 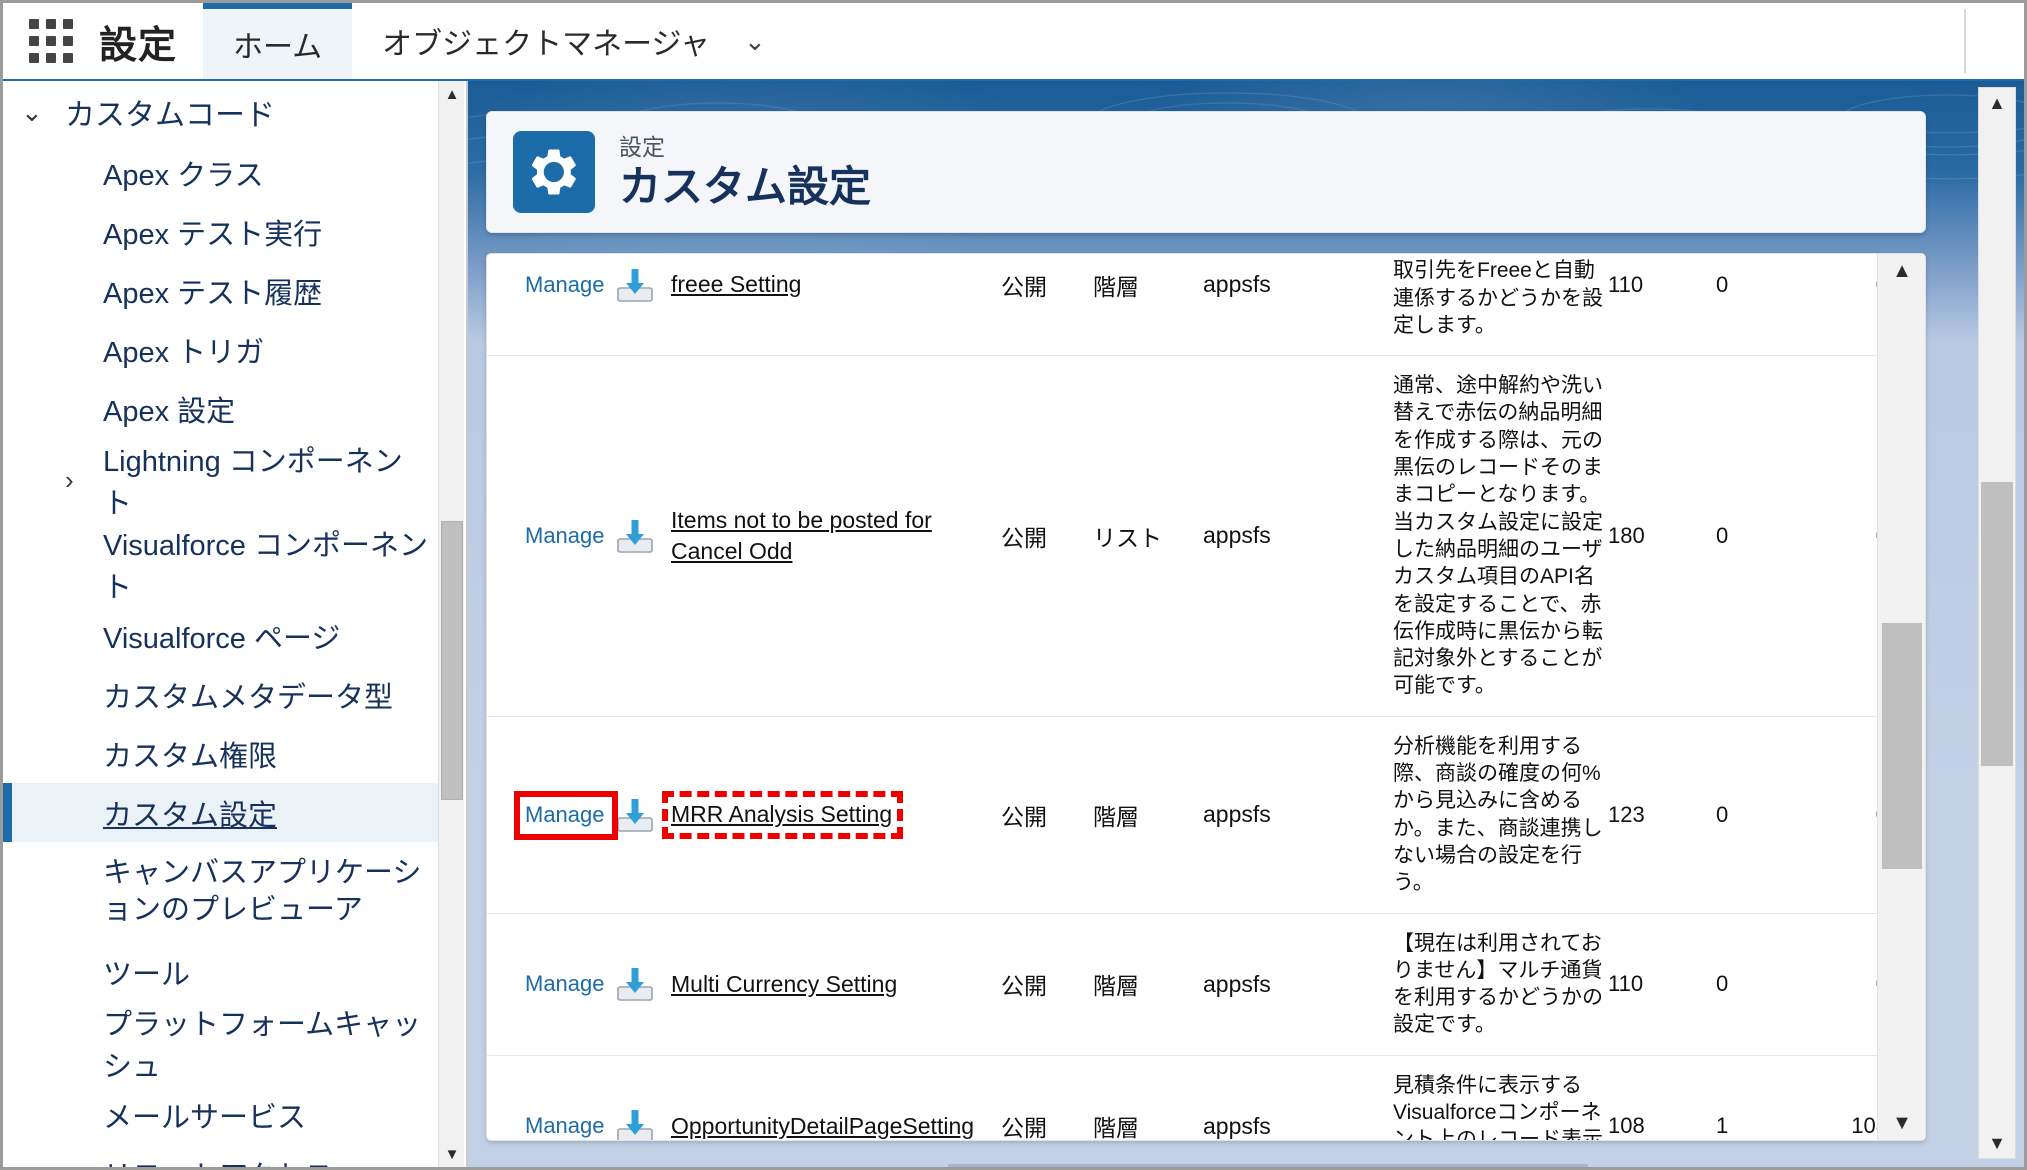 What do you see at coordinates (1498, 295) in the screenshot?
I see `description-value: Freee 連携を行う際、取引先をFreeeと自動連係するかどうかを設定します。` at bounding box center [1498, 295].